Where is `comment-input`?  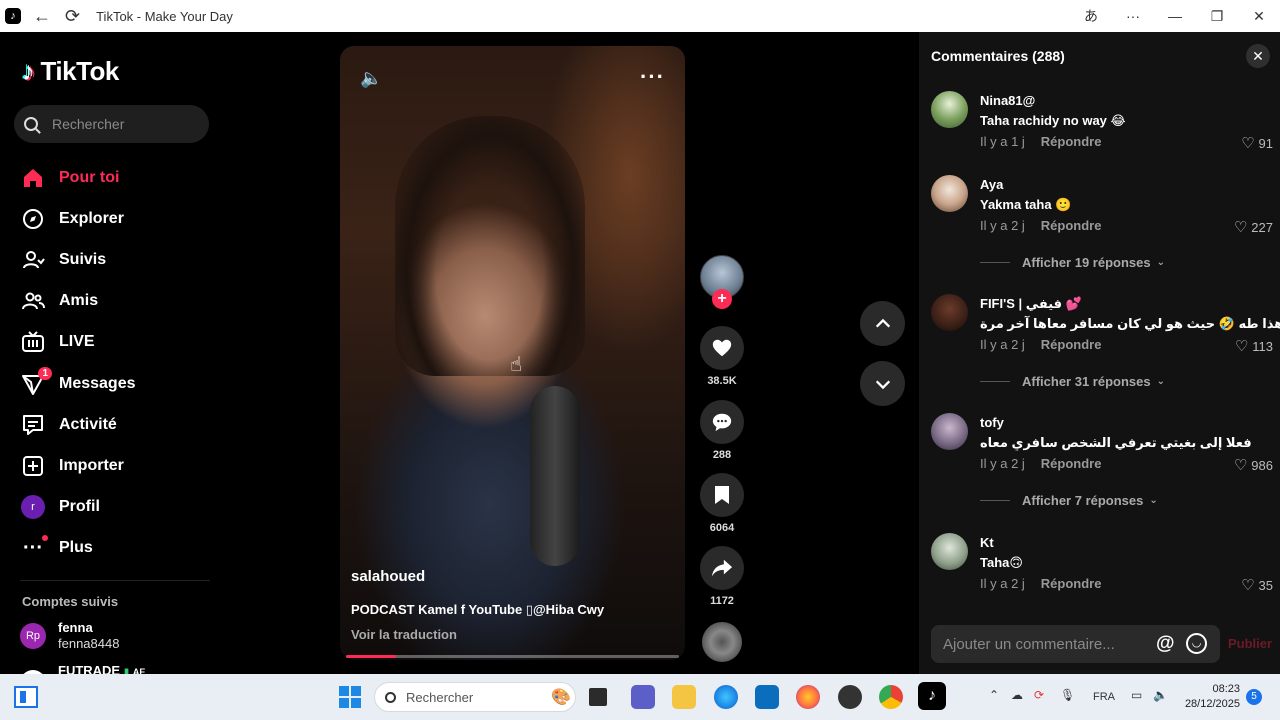 comment-input is located at coordinates (1048, 644).